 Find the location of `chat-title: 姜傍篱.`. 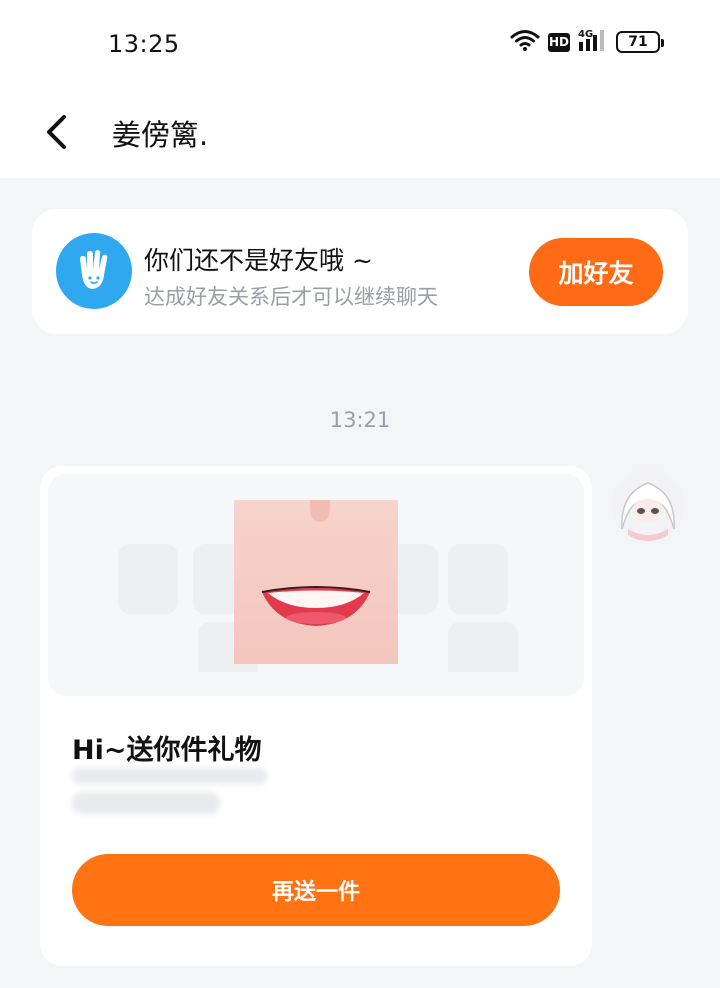

chat-title: 姜傍篱. is located at coordinates (160, 135).